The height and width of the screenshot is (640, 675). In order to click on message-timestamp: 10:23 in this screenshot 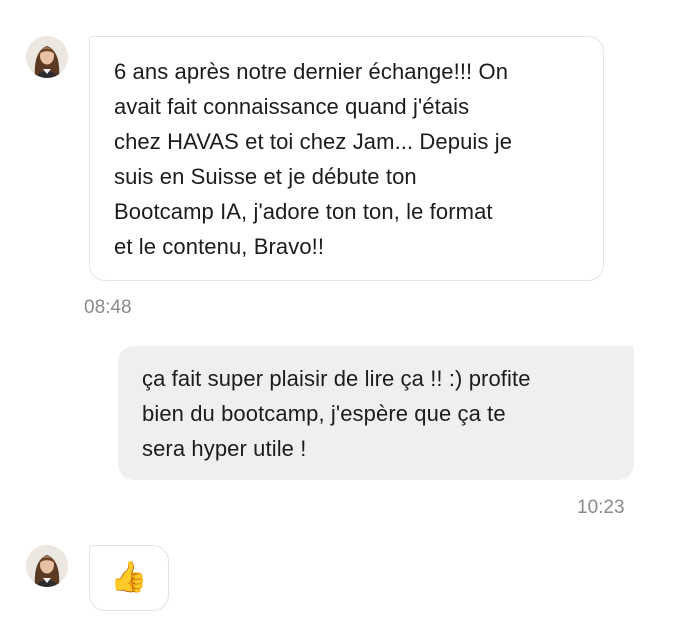, I will do `click(601, 507)`.